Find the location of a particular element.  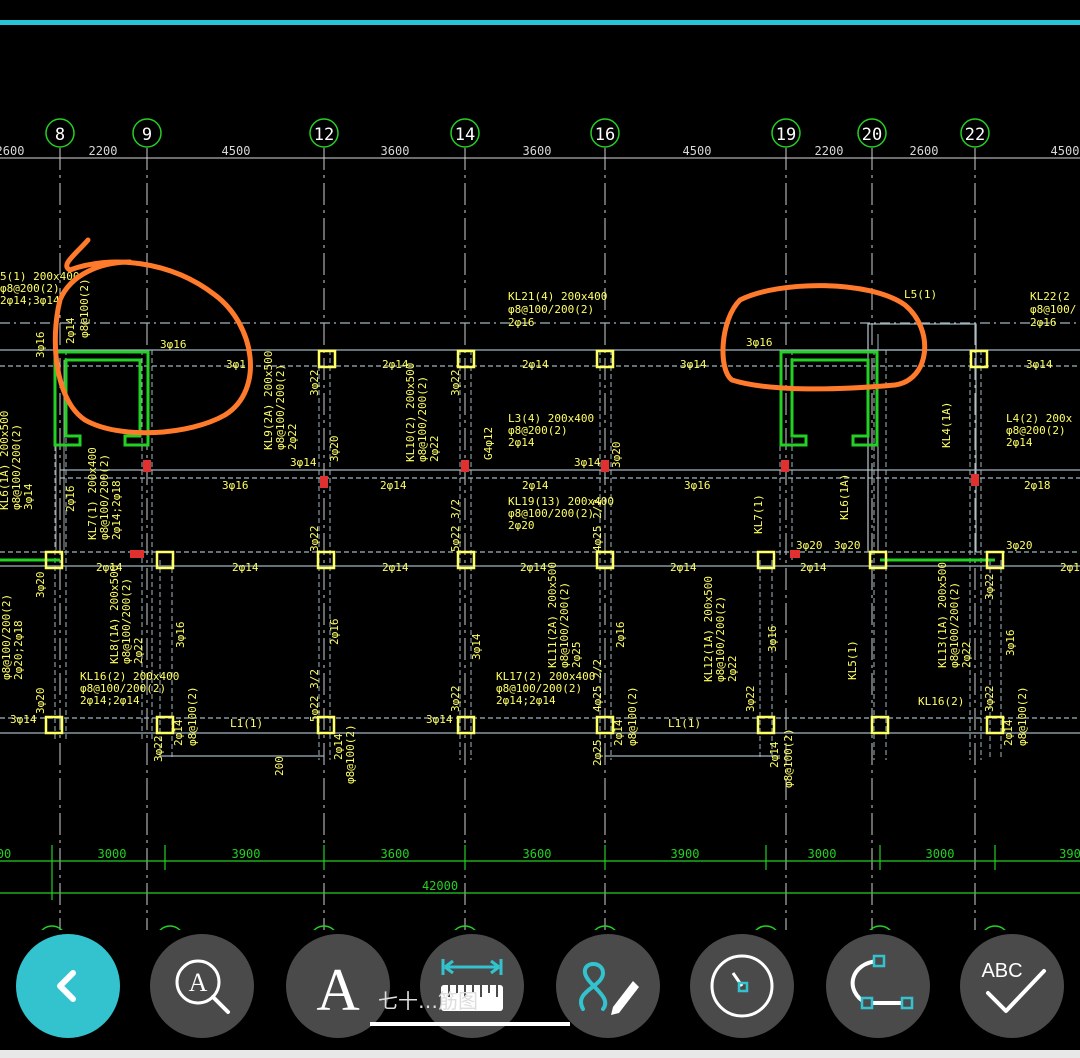

rebar-label: 2φ18 is located at coordinates (1037, 485).